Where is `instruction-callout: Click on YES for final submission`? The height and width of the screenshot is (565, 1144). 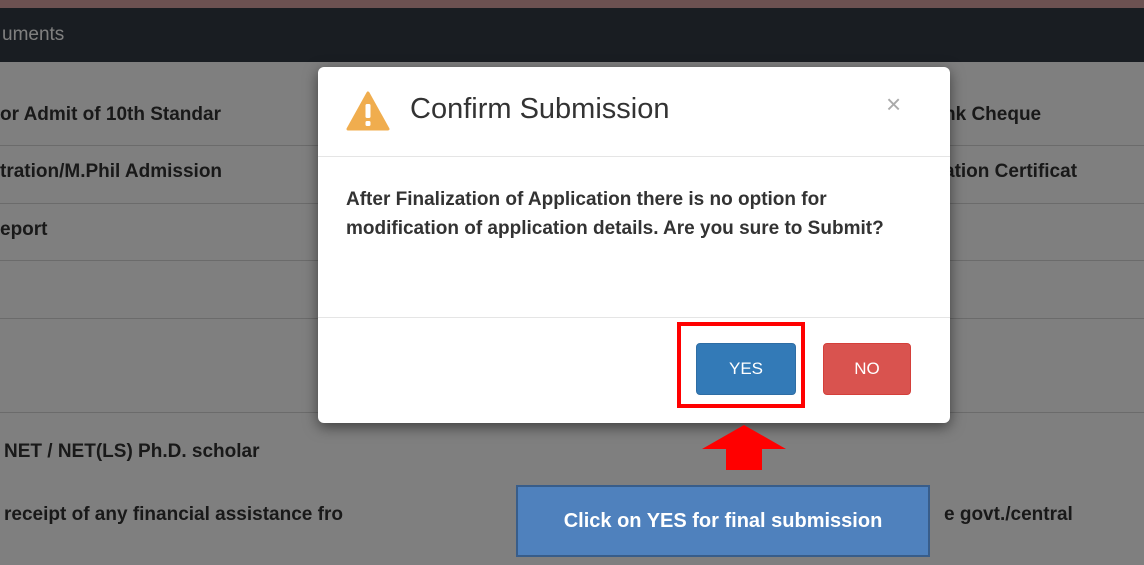 instruction-callout: Click on YES for final submission is located at coordinates (723, 521).